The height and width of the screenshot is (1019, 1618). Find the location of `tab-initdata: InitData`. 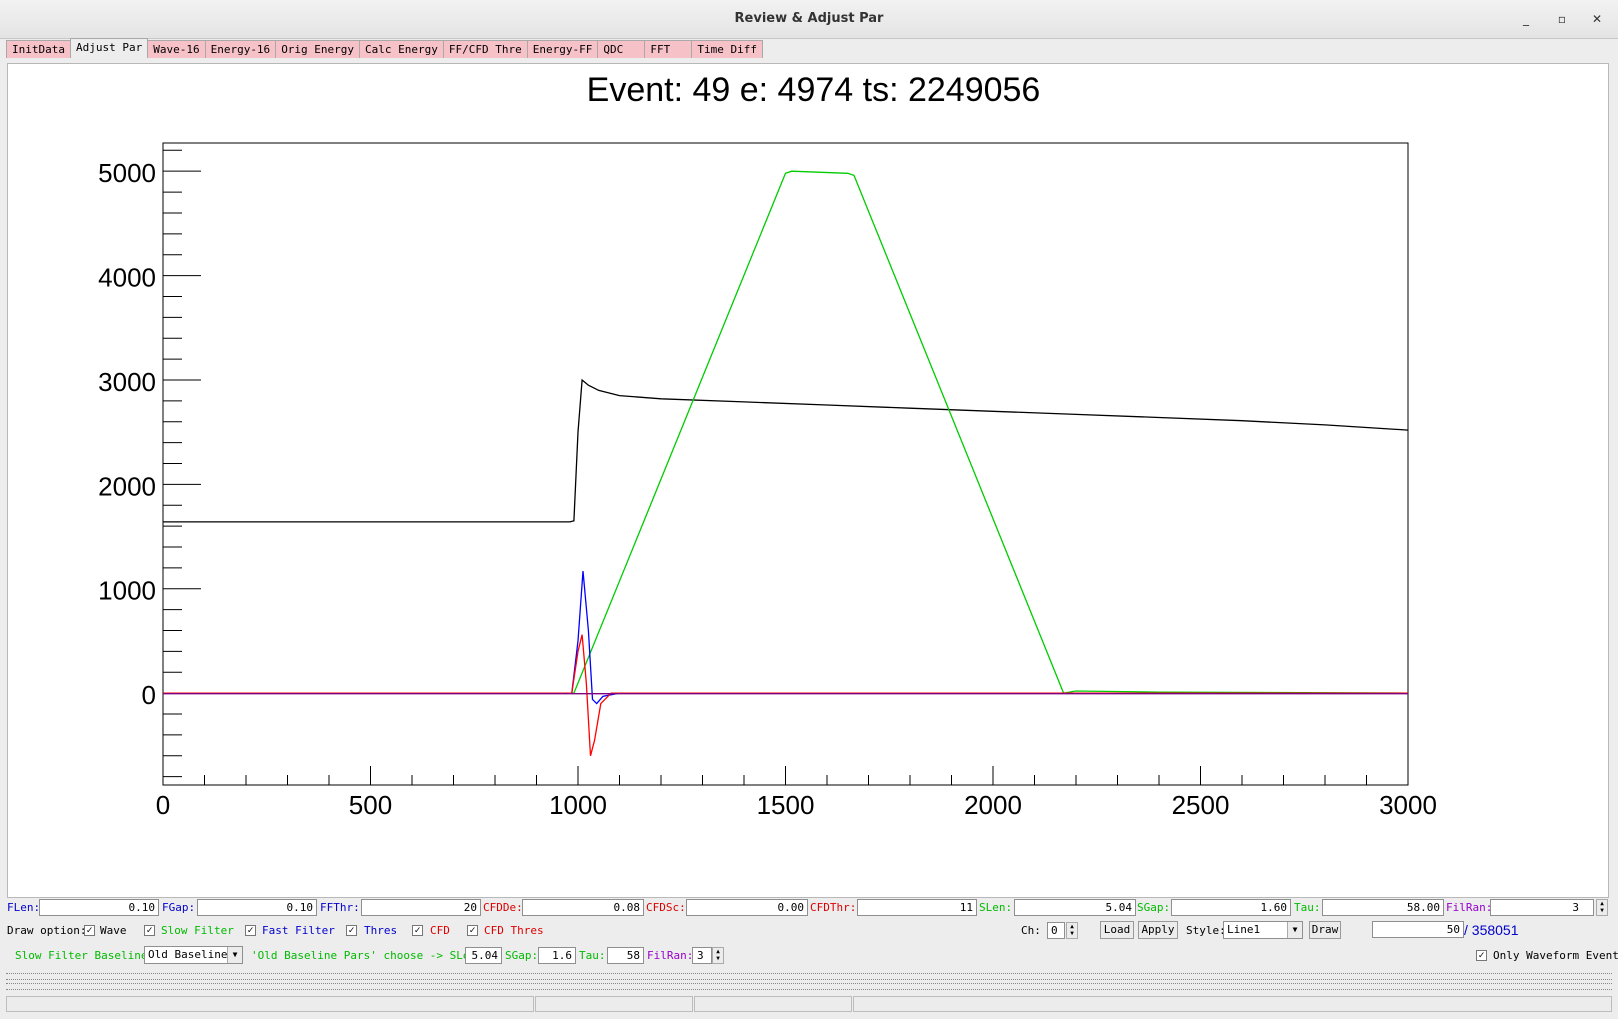

tab-initdata: InitData is located at coordinates (38, 49).